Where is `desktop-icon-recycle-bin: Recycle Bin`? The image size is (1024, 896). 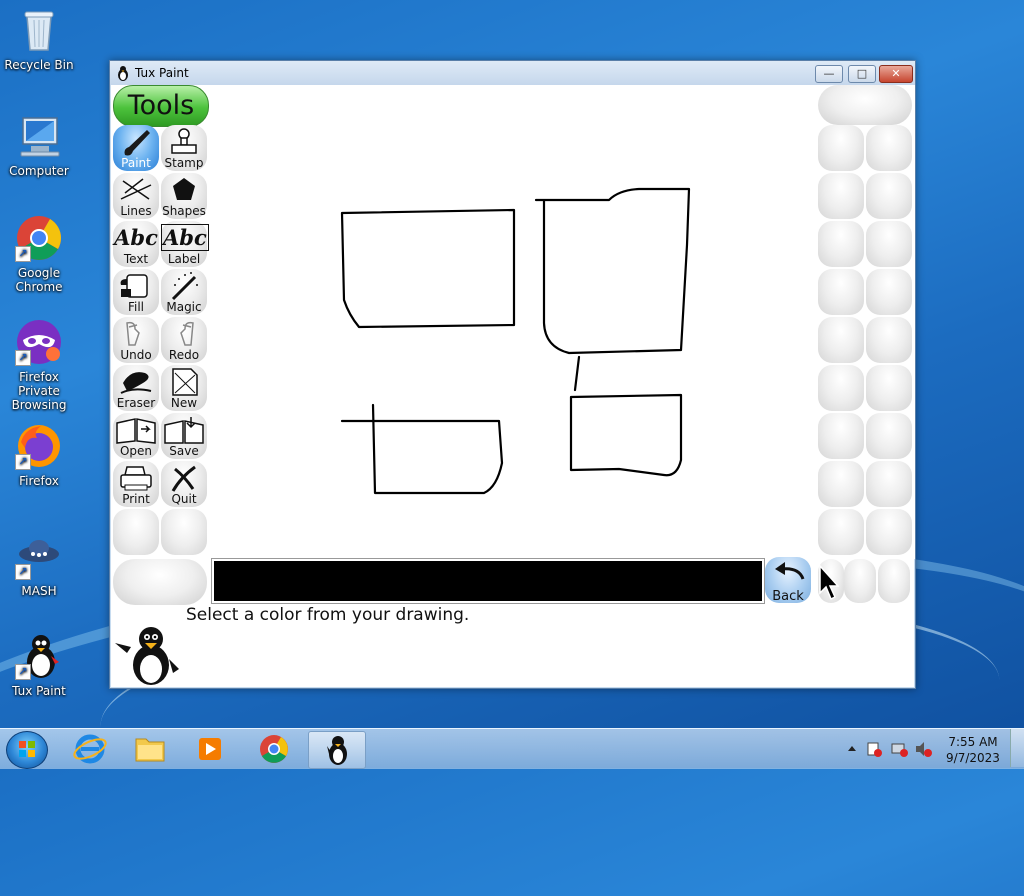 desktop-icon-recycle-bin: Recycle Bin is located at coordinates (39, 39).